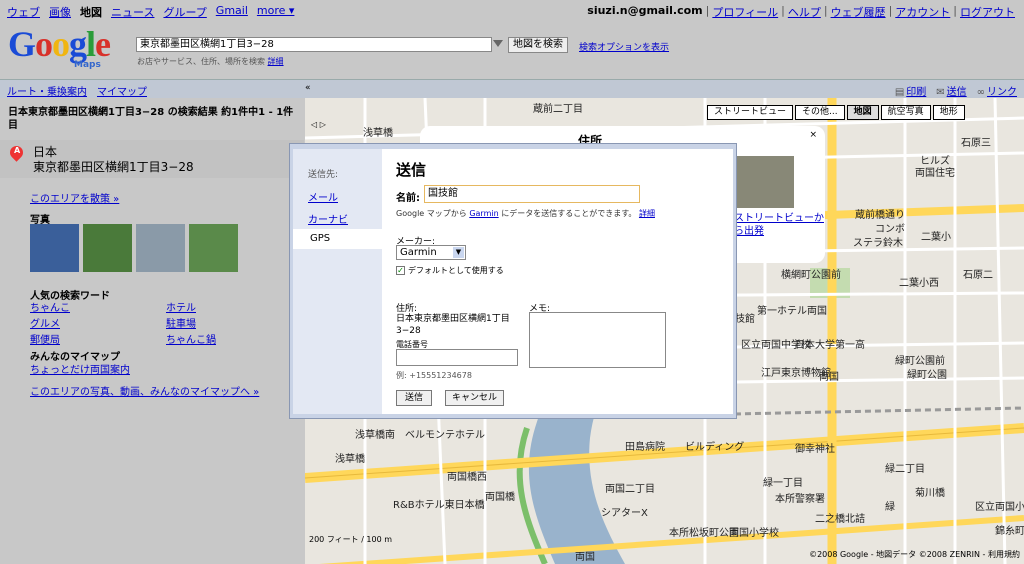 Image resolution: width=1024 pixels, height=564 pixels. Describe the element at coordinates (323, 196) in the screenshot. I see `send-option-email: メール` at that location.